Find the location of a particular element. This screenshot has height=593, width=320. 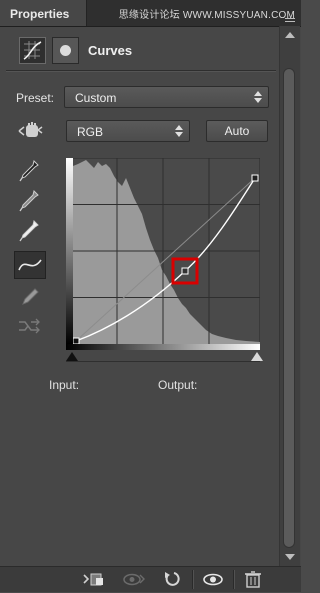

panel-tab-bar: Properties 思缘设计论坛 WWW.MISSYUAN.COM is located at coordinates (150, 13).